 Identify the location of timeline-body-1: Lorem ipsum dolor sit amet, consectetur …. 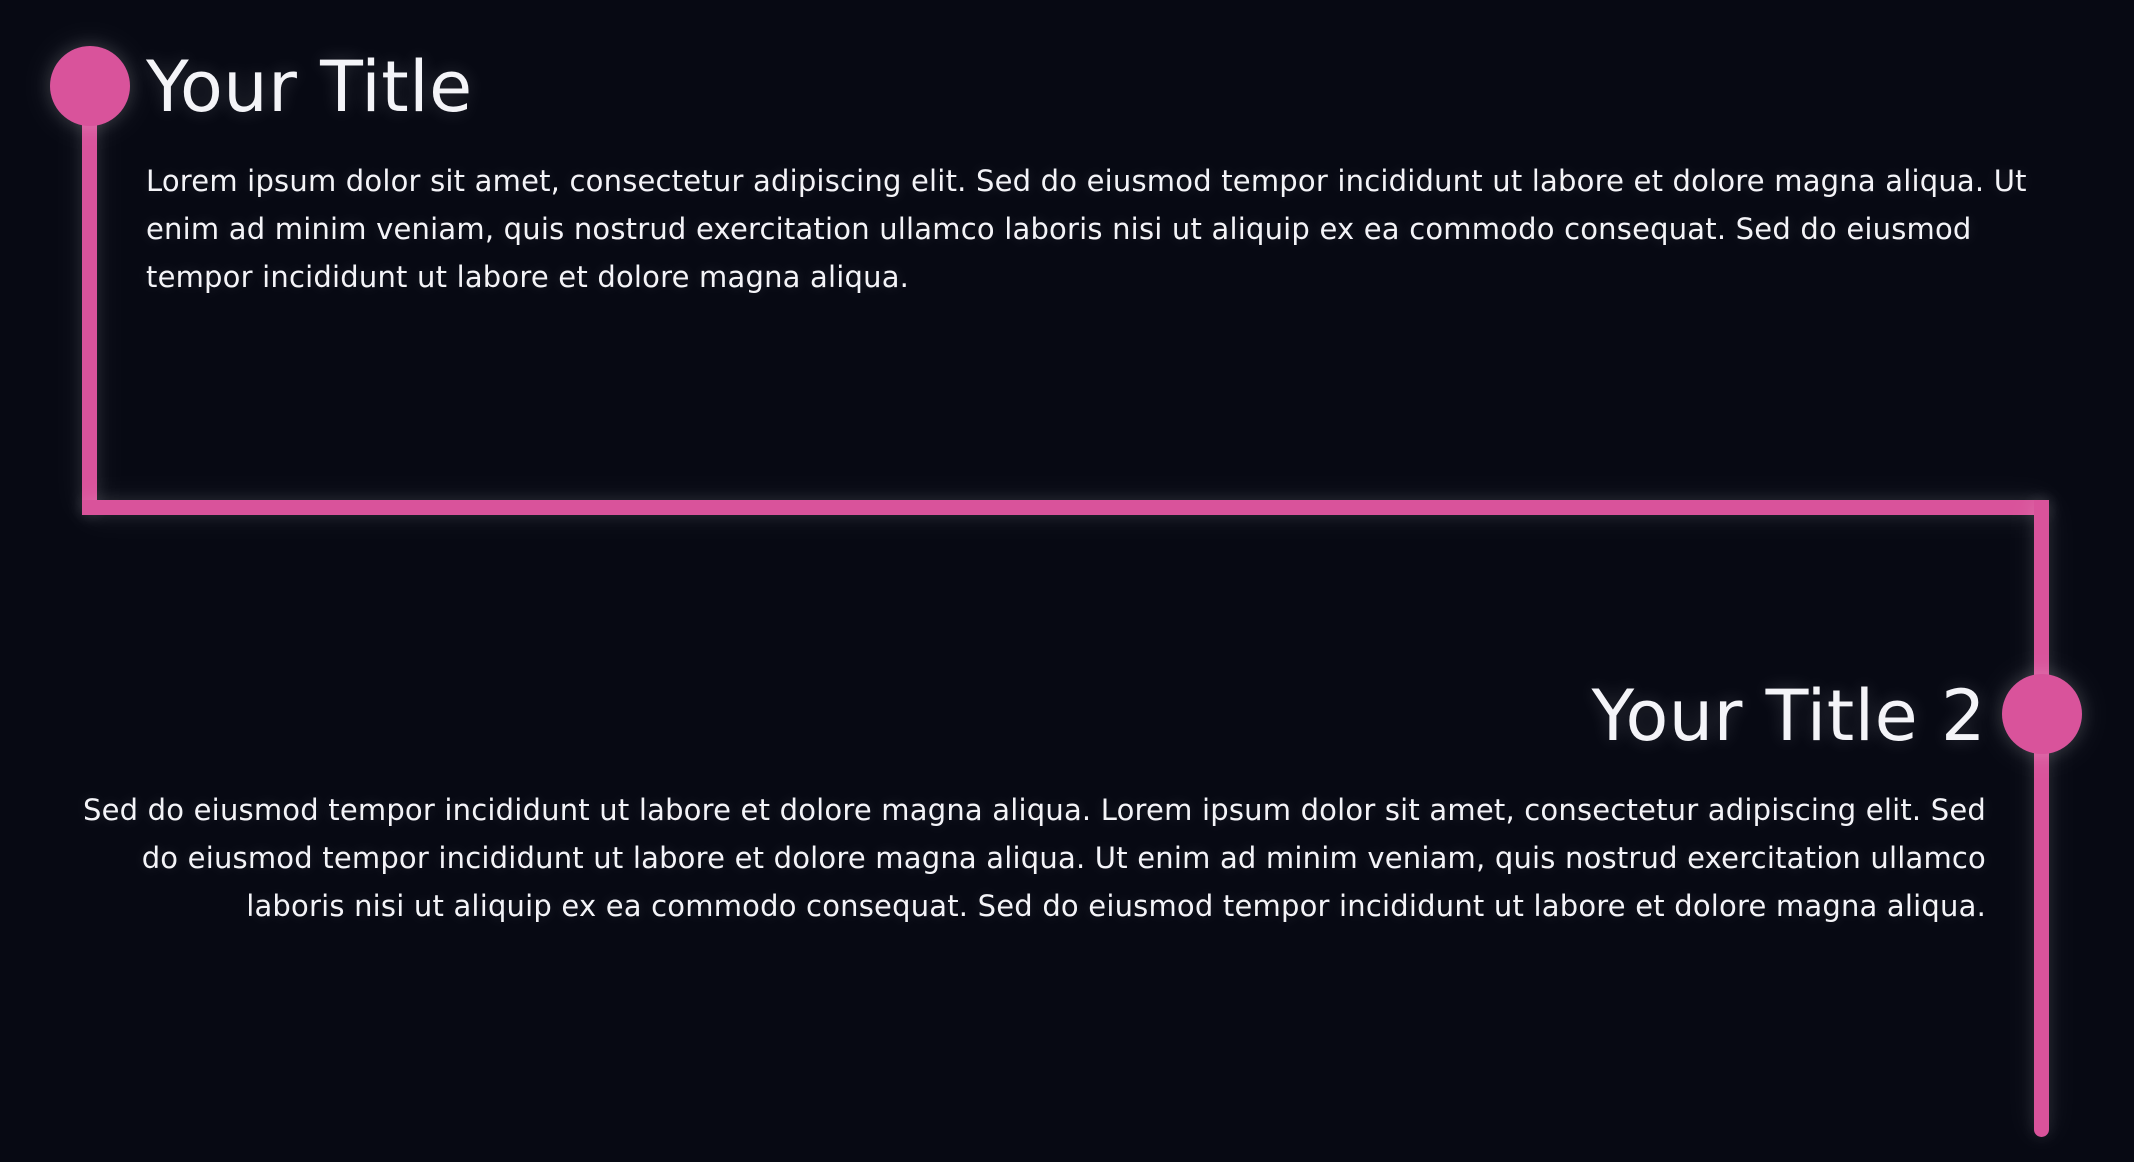
(1086, 229).